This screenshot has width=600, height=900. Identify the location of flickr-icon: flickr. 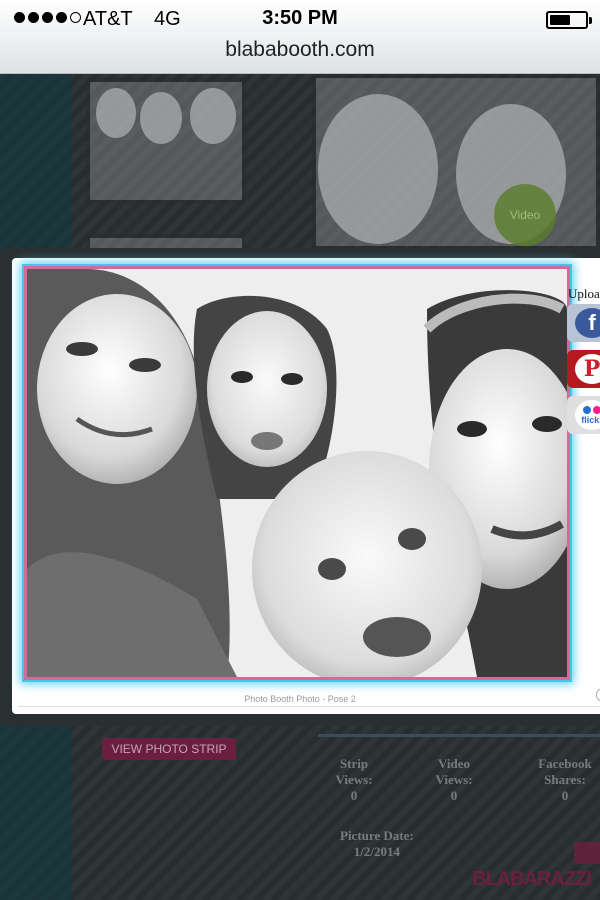
(587, 415).